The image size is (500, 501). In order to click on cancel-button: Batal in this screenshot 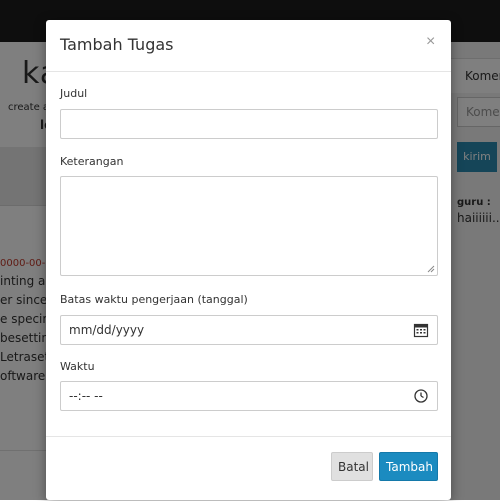, I will do `click(352, 466)`.